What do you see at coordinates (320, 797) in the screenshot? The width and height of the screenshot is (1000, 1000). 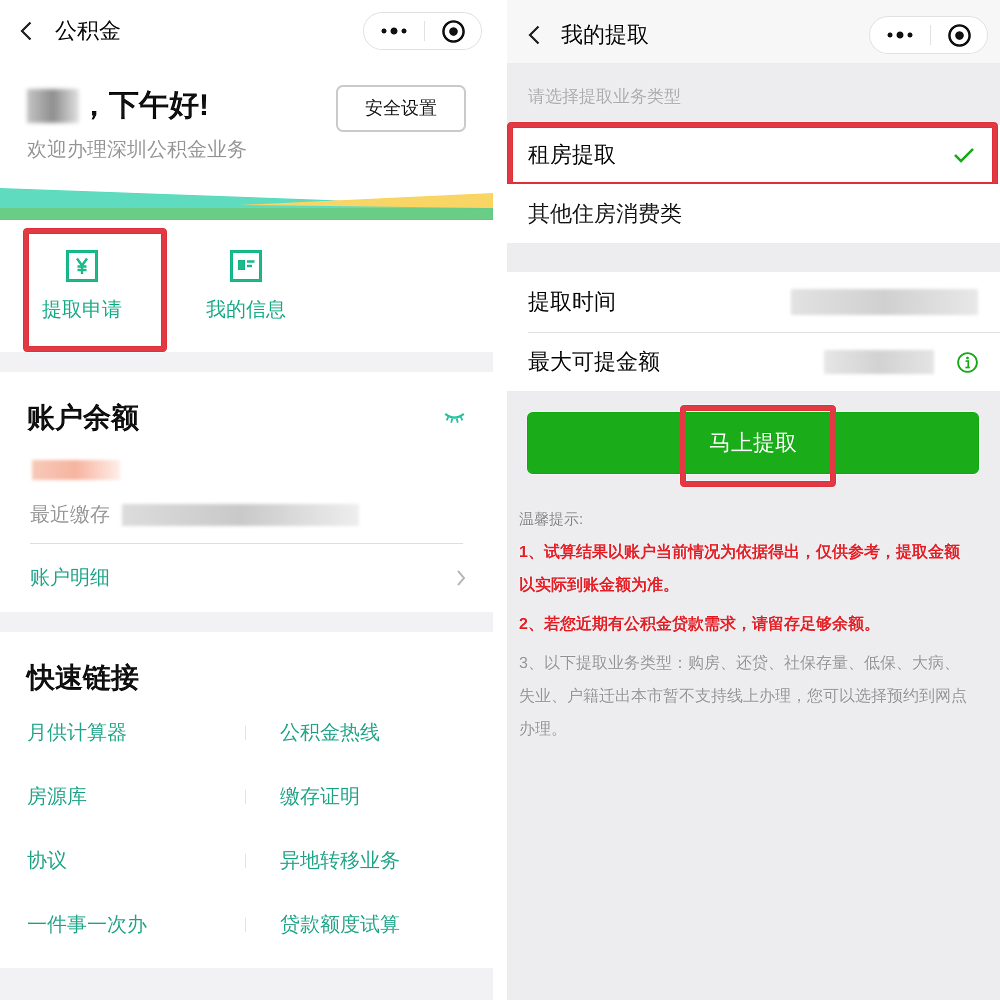 I see `quick-link: 缴存证明` at bounding box center [320, 797].